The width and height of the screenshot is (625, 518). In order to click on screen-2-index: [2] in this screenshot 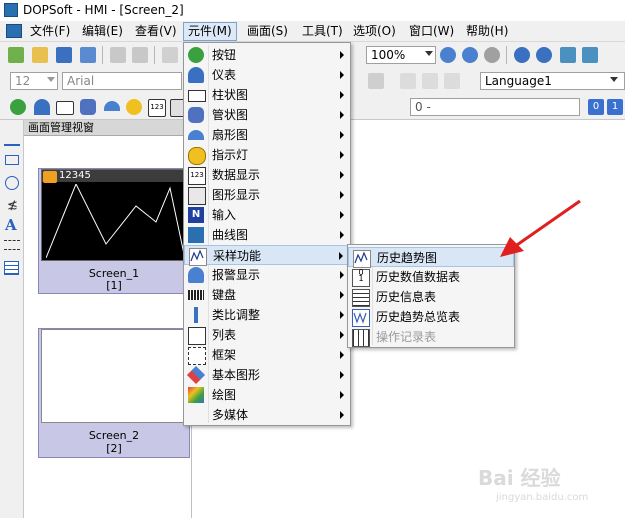, I will do `click(114, 448)`.